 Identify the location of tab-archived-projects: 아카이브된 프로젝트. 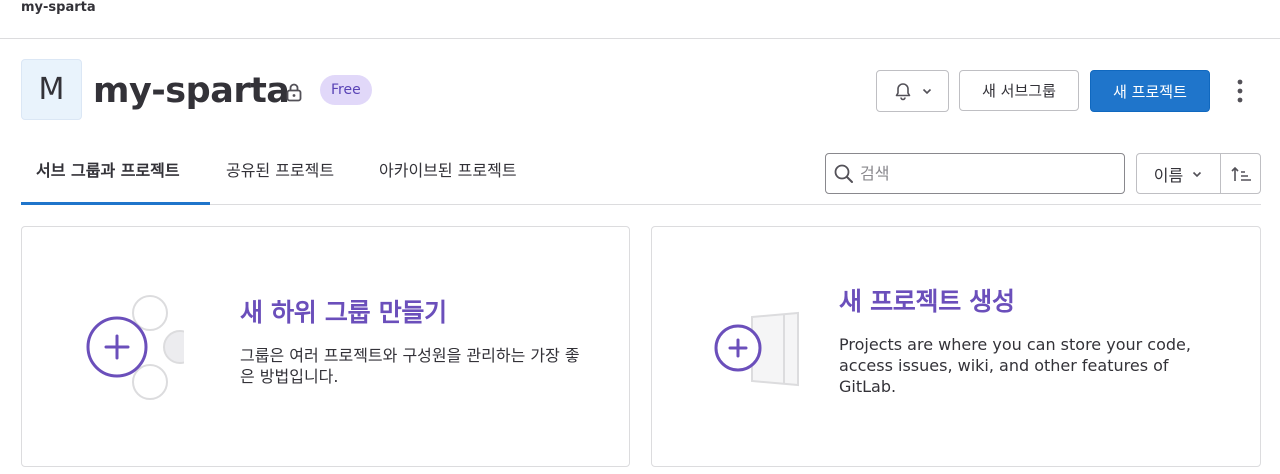
(448, 171).